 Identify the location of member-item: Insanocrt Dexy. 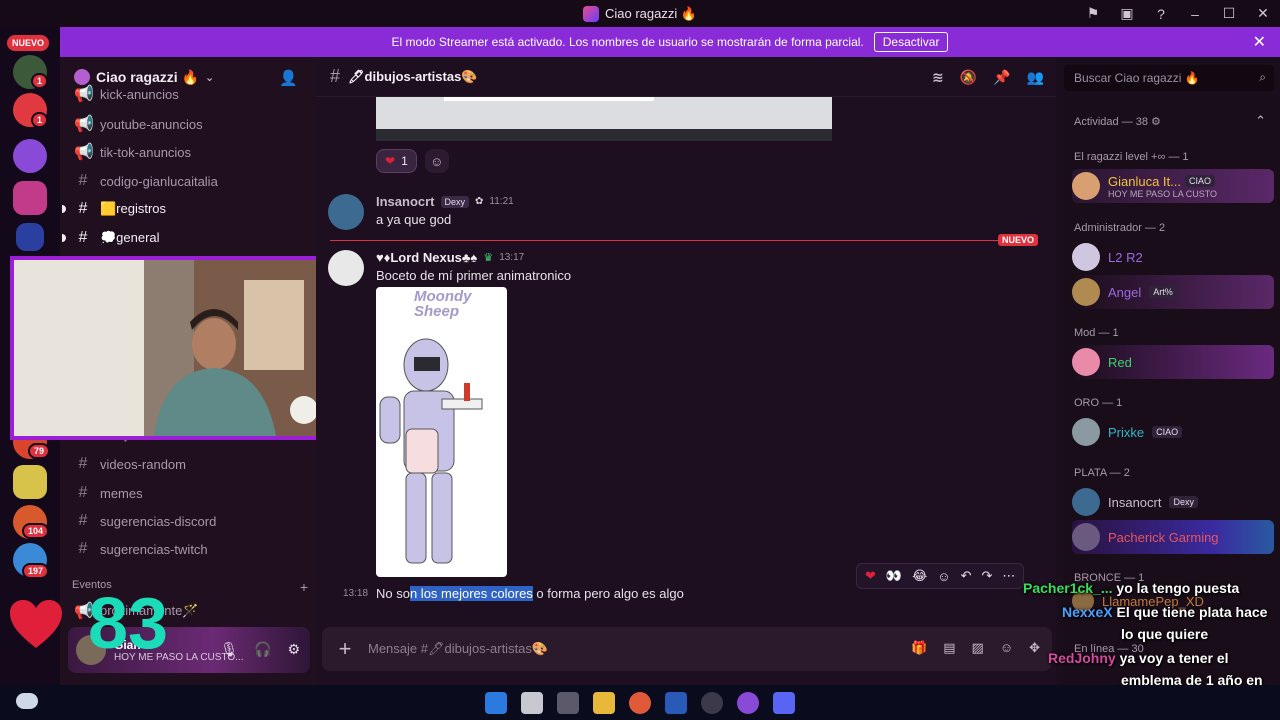
(1173, 502).